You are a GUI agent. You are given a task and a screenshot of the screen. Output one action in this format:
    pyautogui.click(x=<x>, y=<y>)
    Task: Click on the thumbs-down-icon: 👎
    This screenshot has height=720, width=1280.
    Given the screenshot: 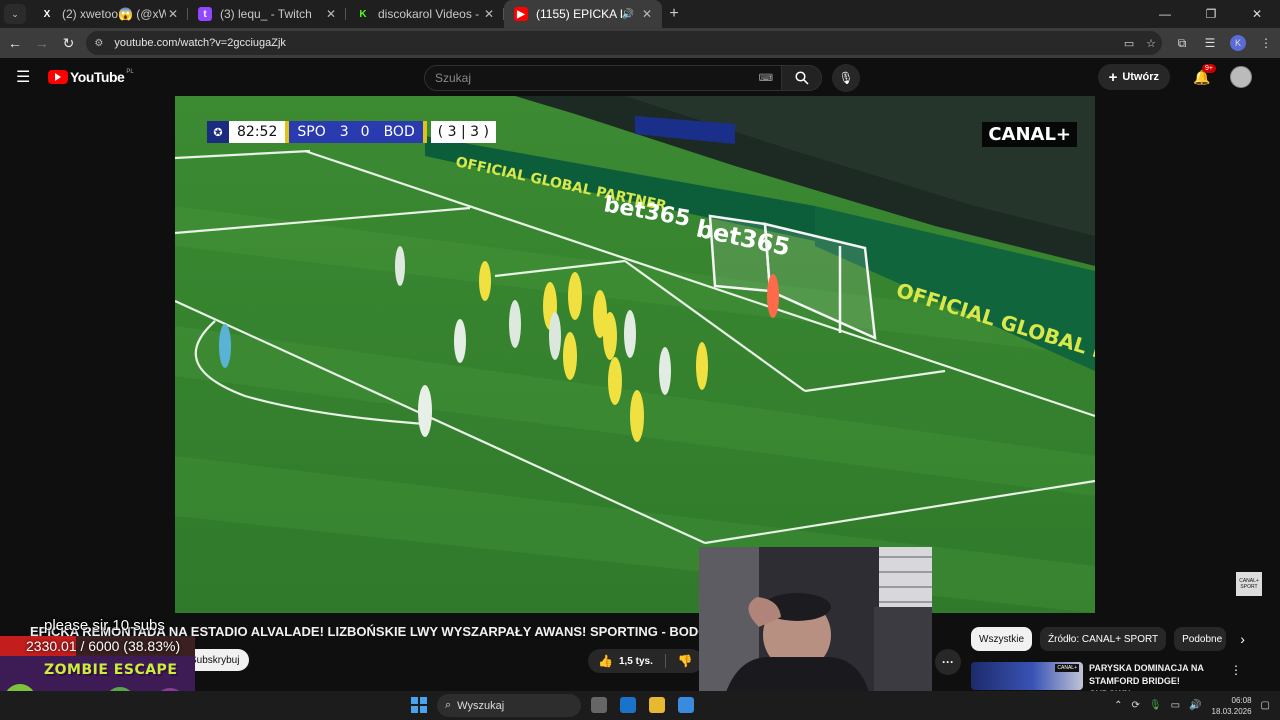 What is the action you would take?
    pyautogui.click(x=685, y=661)
    